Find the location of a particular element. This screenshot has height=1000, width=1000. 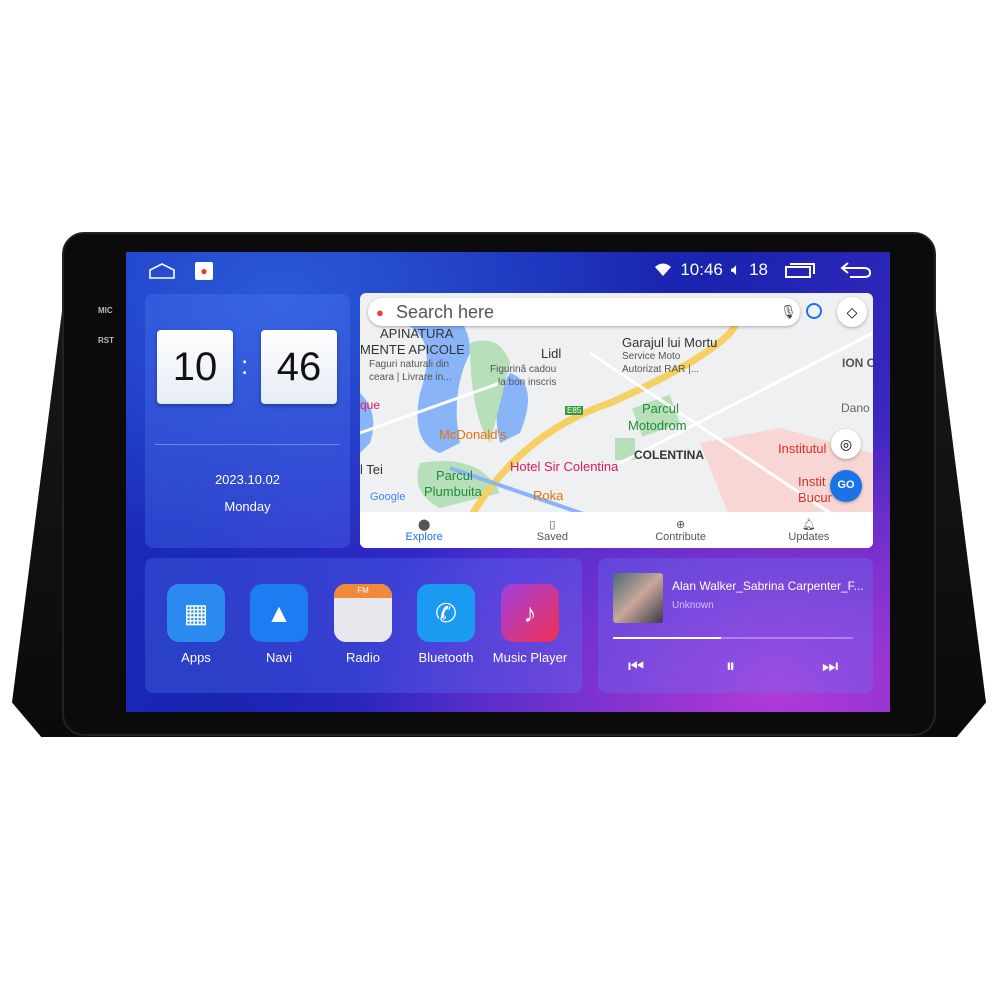

apps-grid-icon: ▦ is located at coordinates (196, 613).